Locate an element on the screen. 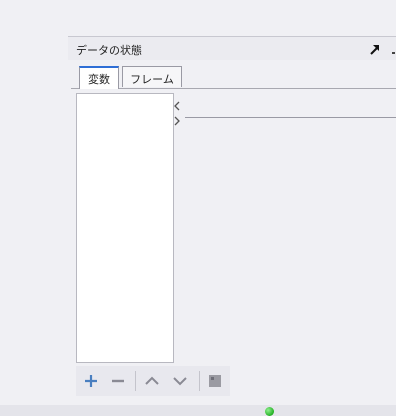 The height and width of the screenshot is (416, 396). splitter-line is located at coordinates (290, 117).